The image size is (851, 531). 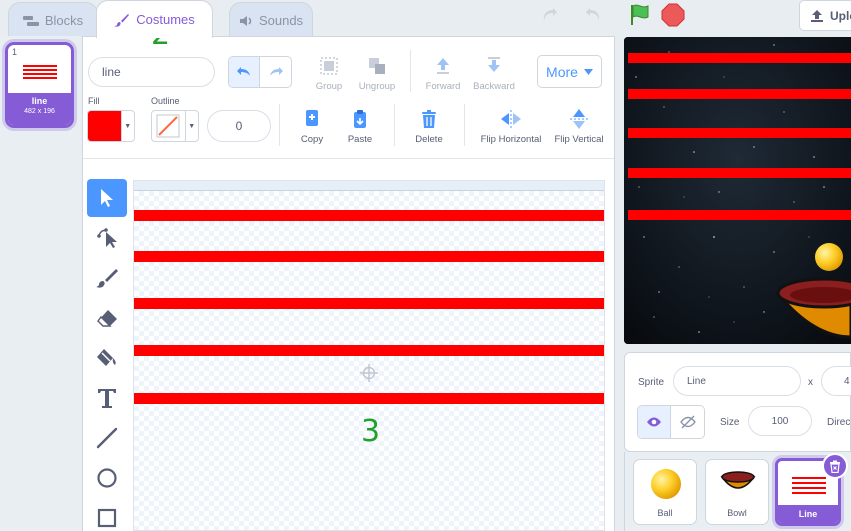 I want to click on size-input, so click(x=780, y=421).